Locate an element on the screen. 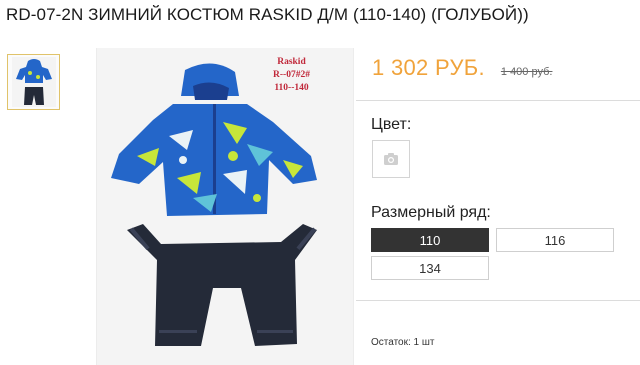 The width and height of the screenshot is (640, 365). thumbnail-image is located at coordinates (33, 82).